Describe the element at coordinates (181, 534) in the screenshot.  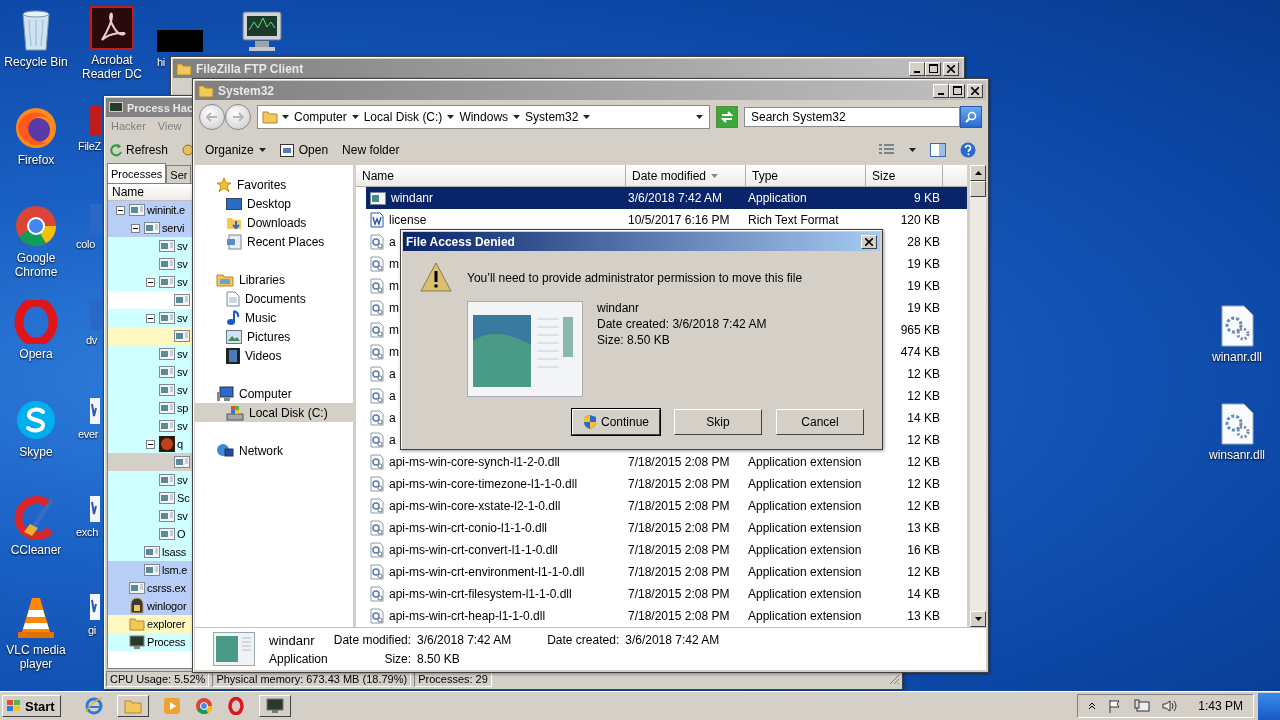
I see `process-name: O` at that location.